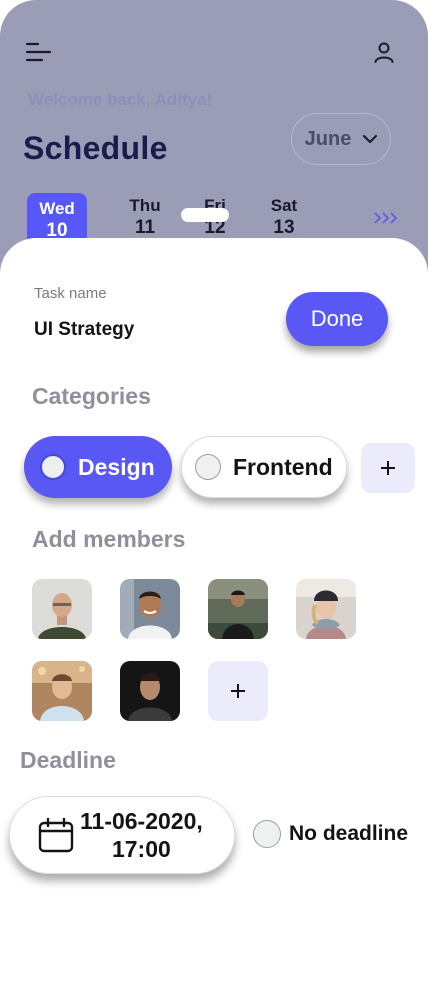  I want to click on deadline-picker: 11-06-2020, 17:00, so click(122, 835).